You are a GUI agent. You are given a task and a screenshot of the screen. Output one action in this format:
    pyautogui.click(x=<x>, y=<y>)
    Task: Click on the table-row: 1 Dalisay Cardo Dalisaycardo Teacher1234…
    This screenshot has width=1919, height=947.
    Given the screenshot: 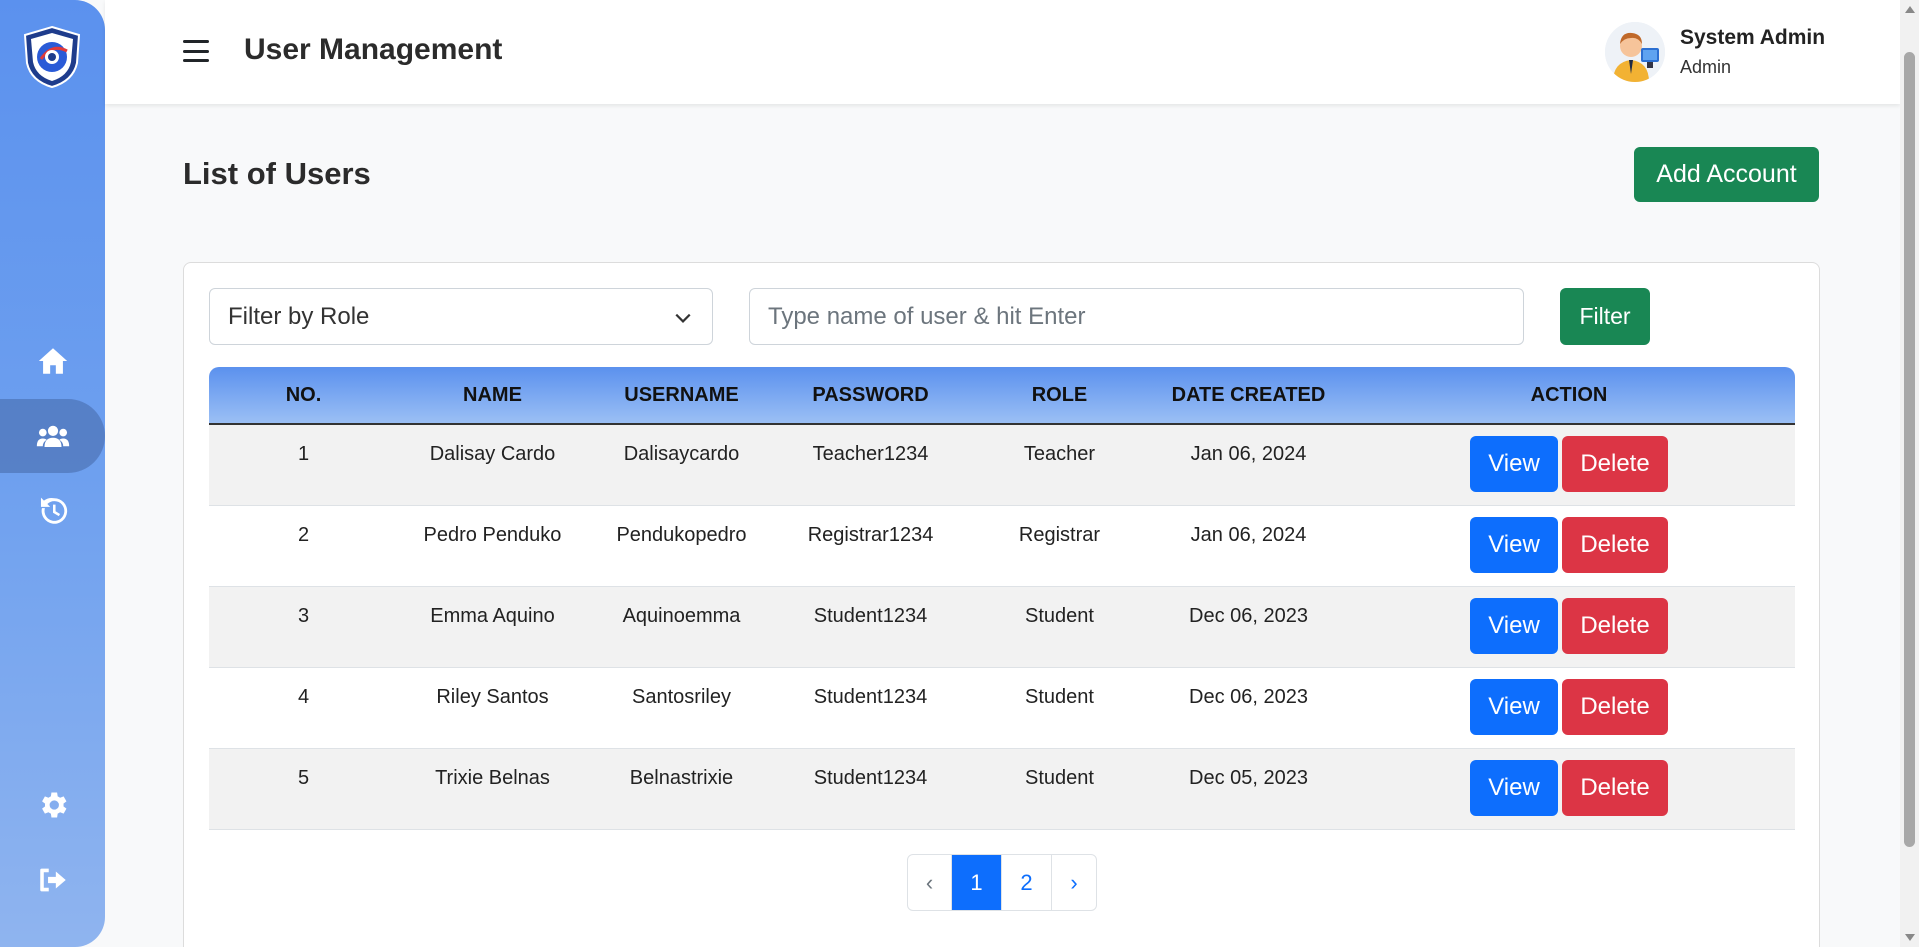 What is the action you would take?
    pyautogui.click(x=1002, y=465)
    